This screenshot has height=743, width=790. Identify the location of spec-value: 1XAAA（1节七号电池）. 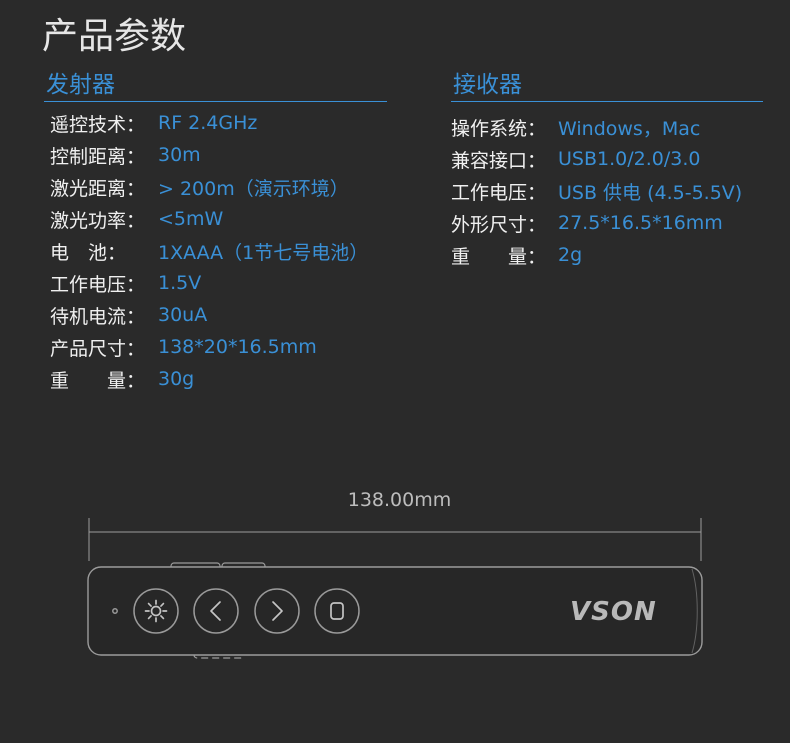
(263, 252).